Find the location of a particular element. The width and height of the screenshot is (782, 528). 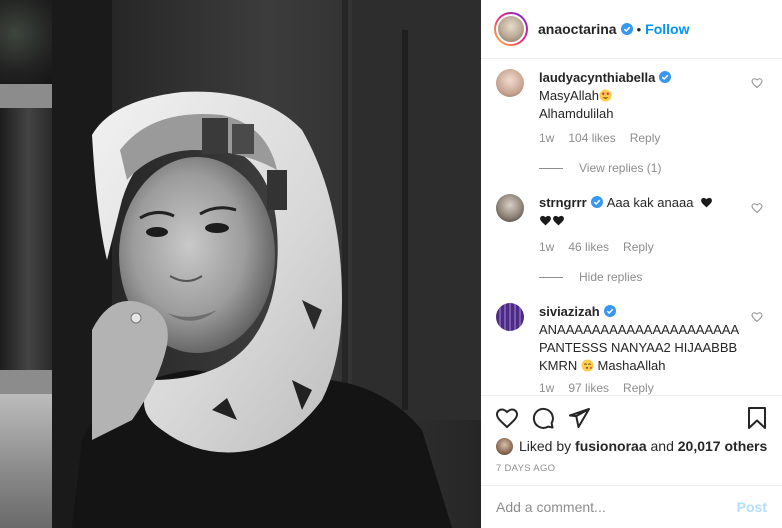

liker-username: fusionoraa is located at coordinates (611, 446).